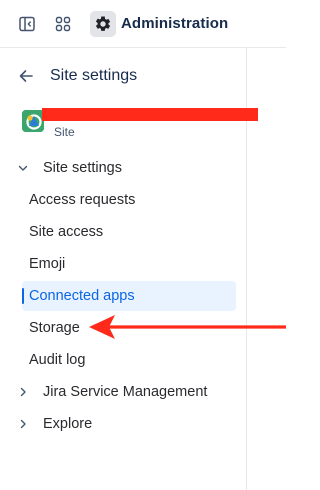 This screenshot has height=490, width=320. What do you see at coordinates (129, 264) in the screenshot?
I see `sidebar-item-emoji: Emoji` at bounding box center [129, 264].